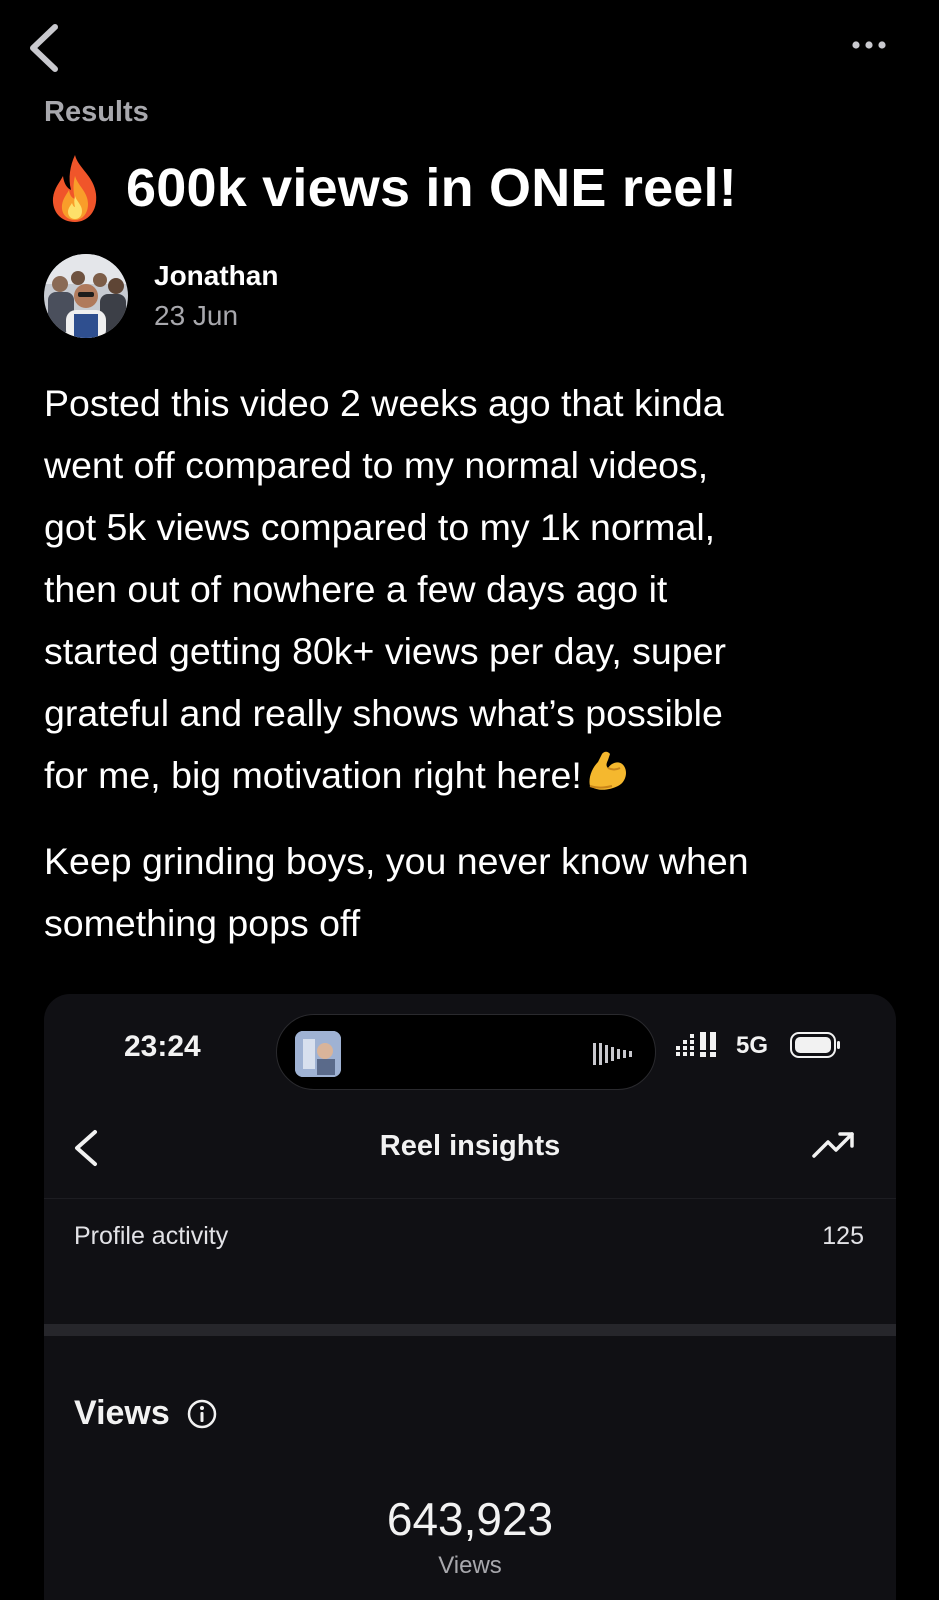 This screenshot has height=1600, width=939. I want to click on author-row: Jonathan 23 Jun, so click(161, 296).